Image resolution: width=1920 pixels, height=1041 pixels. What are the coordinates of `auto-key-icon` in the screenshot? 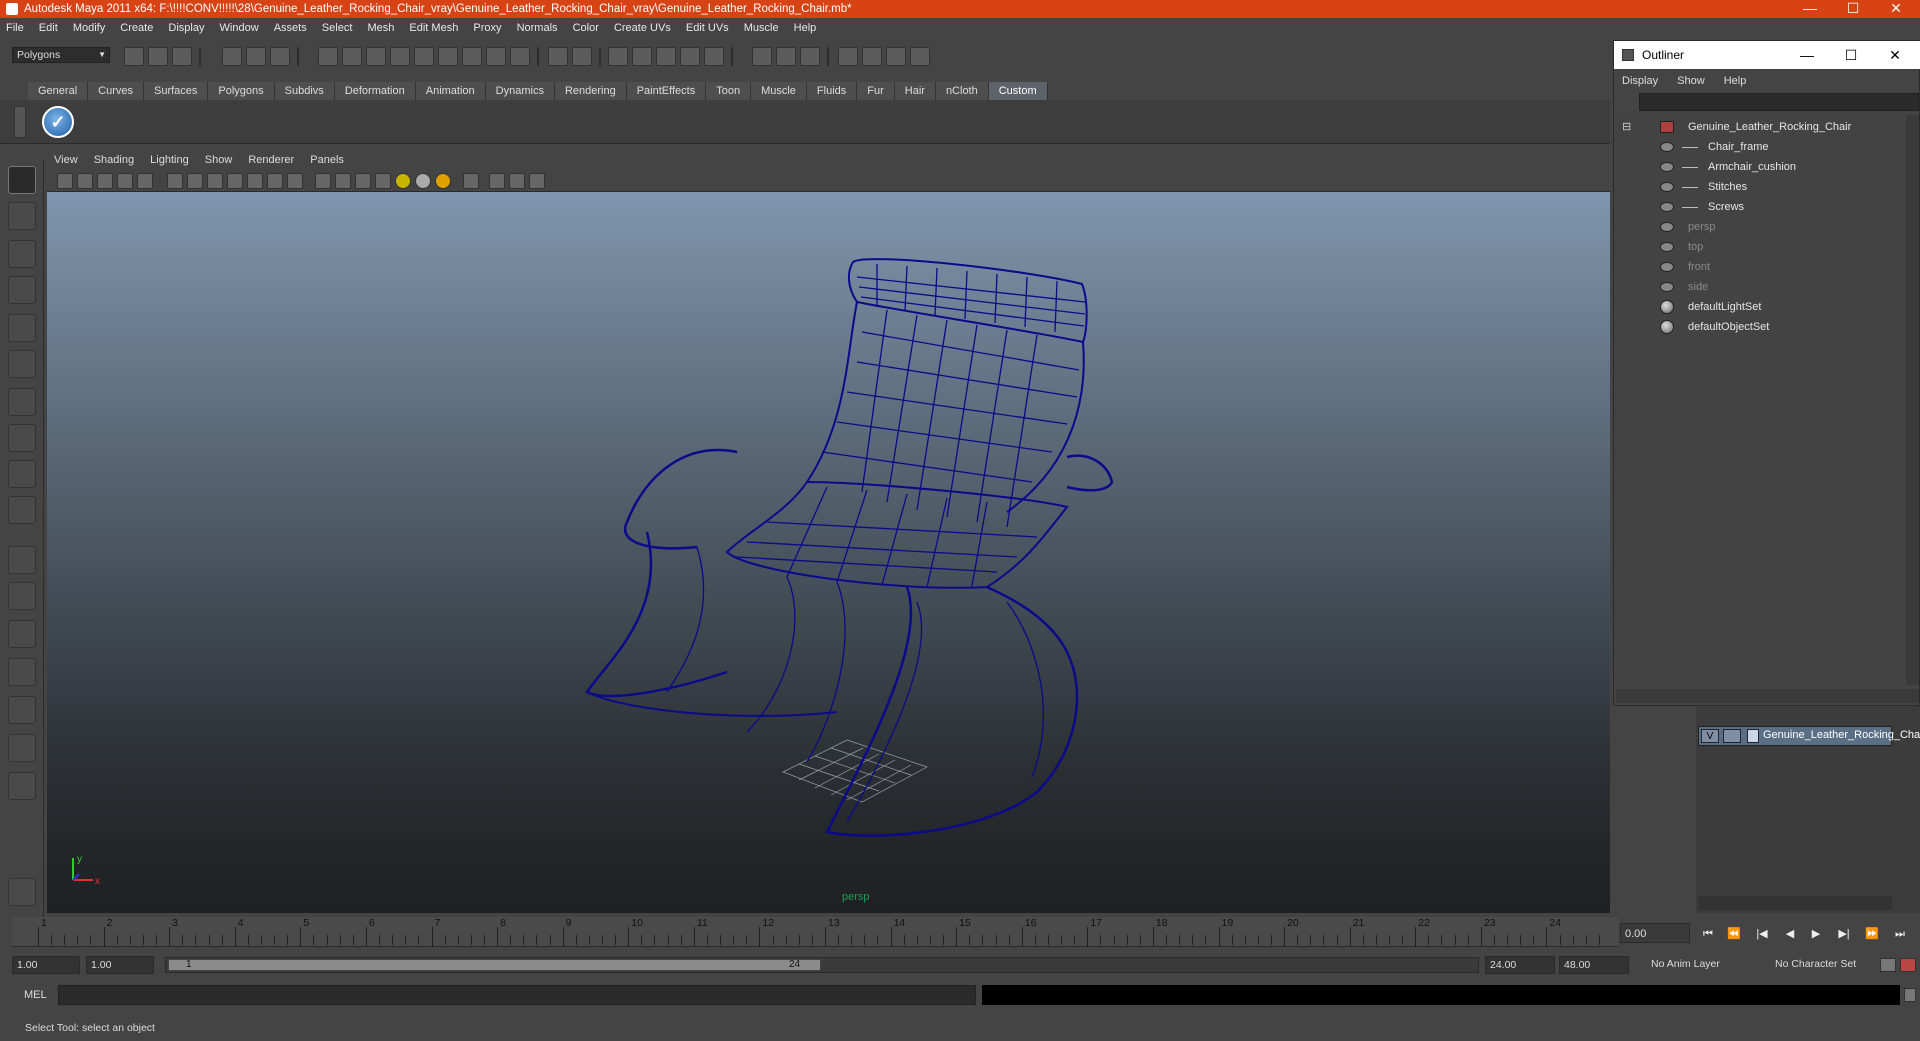 It's located at (1888, 965).